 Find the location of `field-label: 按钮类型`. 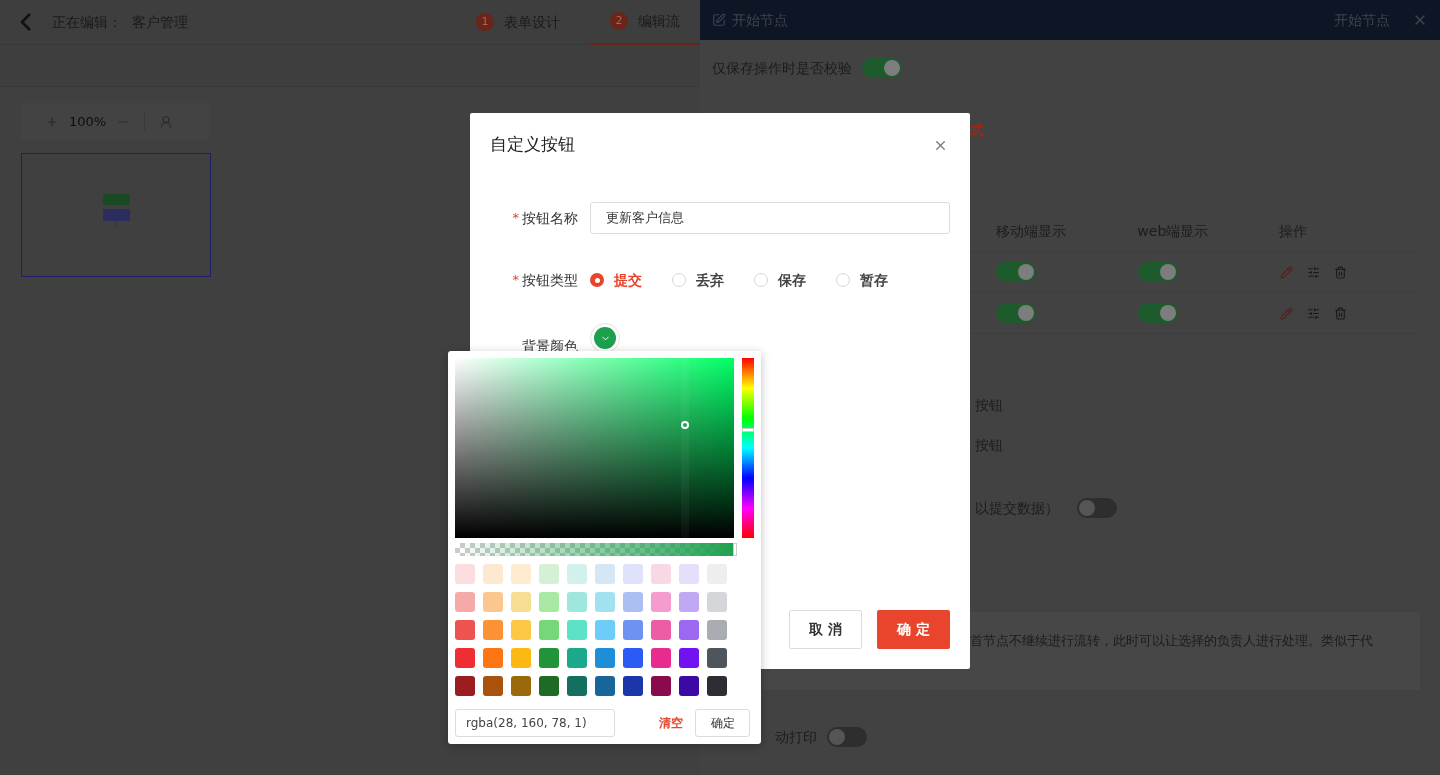

field-label: 按钮类型 is located at coordinates (550, 280).